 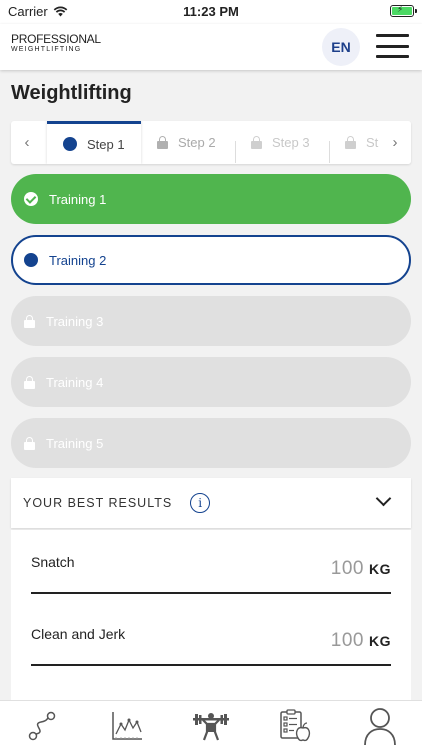 I want to click on app-header: PROFESSIONAL WEIGHTLIFTING EN, so click(x=211, y=47).